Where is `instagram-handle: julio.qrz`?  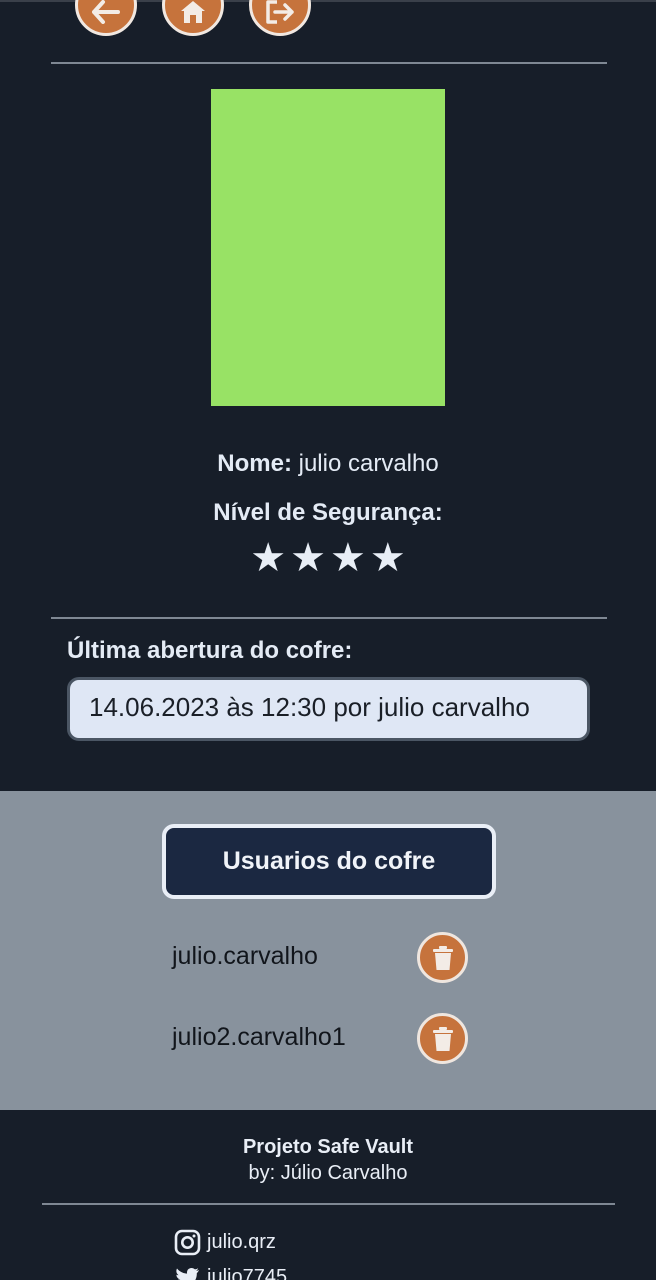
instagram-handle: julio.qrz is located at coordinates (241, 1242).